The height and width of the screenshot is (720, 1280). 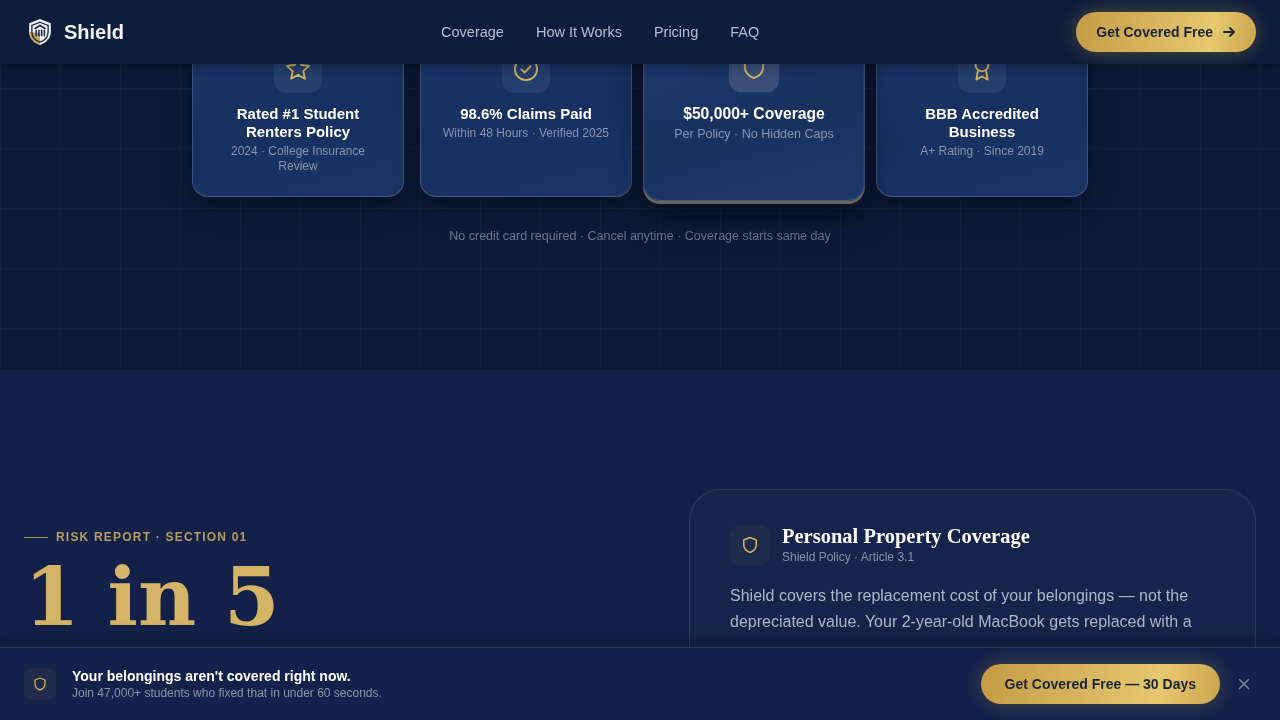 What do you see at coordinates (1229, 32) in the screenshot?
I see `arrow-right-icon` at bounding box center [1229, 32].